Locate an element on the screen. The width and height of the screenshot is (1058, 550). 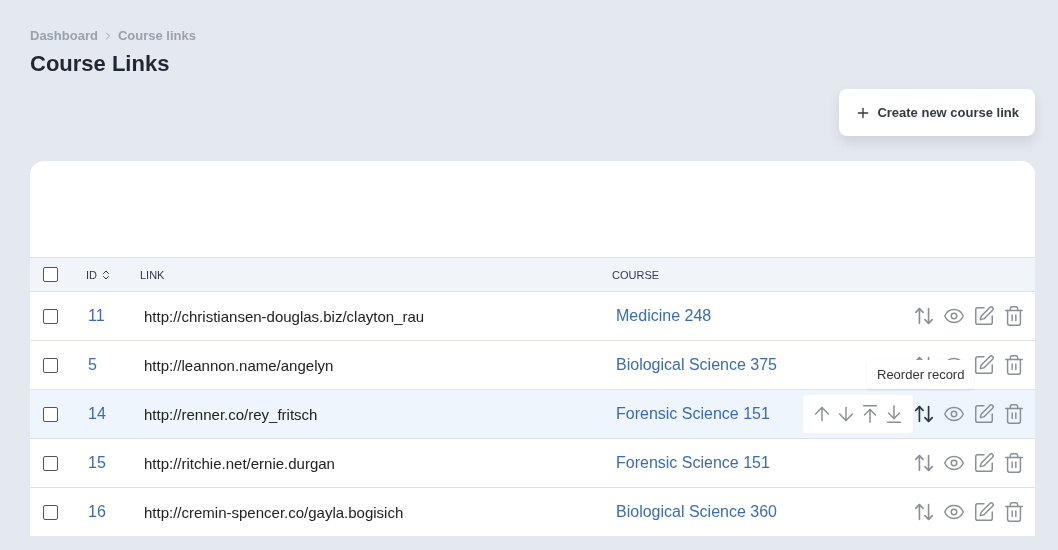
link-cell-text: http://christiansen-douglas.biz/clayton_rau is located at coordinates (284, 316).